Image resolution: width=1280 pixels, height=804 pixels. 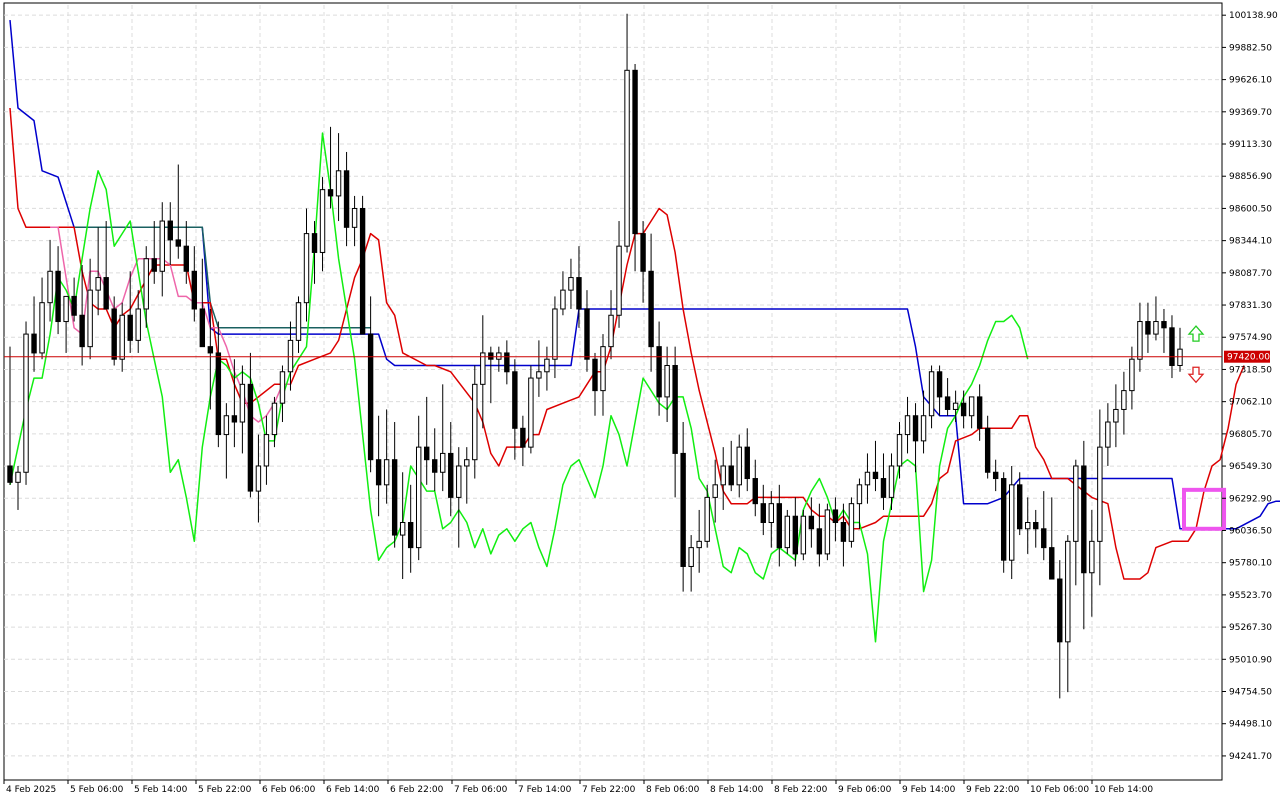 I want to click on x-tick-label: 8 Feb 06:00, so click(x=673, y=790).